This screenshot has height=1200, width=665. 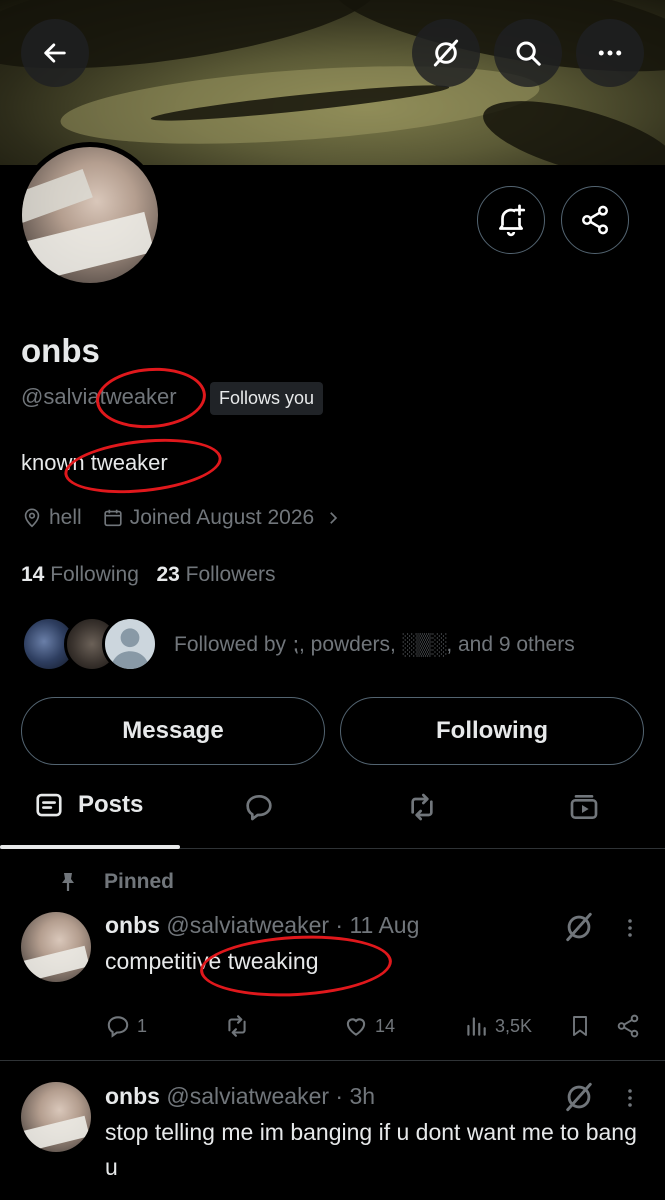 I want to click on search-icon, so click(x=528, y=53).